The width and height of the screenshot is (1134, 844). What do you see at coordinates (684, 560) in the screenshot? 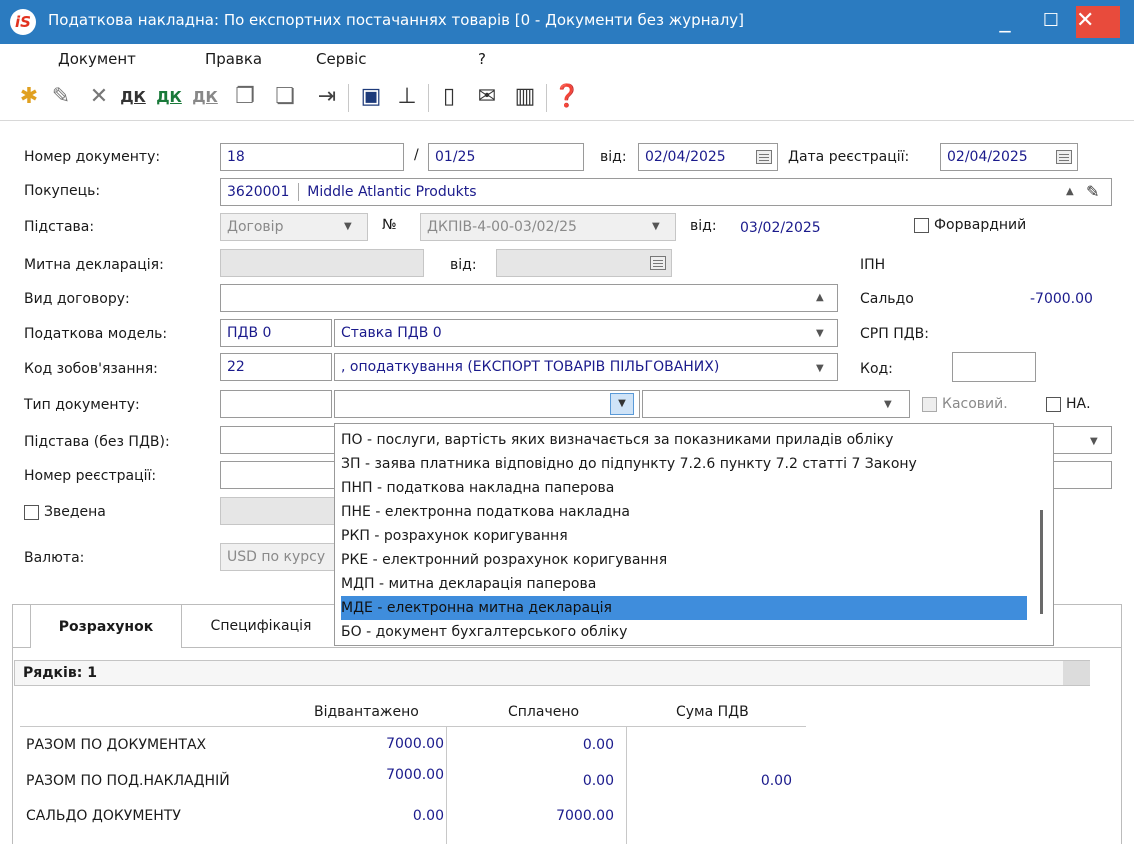
I see `dropdown-option: РКЕ - електронний розрахунок коригування` at bounding box center [684, 560].